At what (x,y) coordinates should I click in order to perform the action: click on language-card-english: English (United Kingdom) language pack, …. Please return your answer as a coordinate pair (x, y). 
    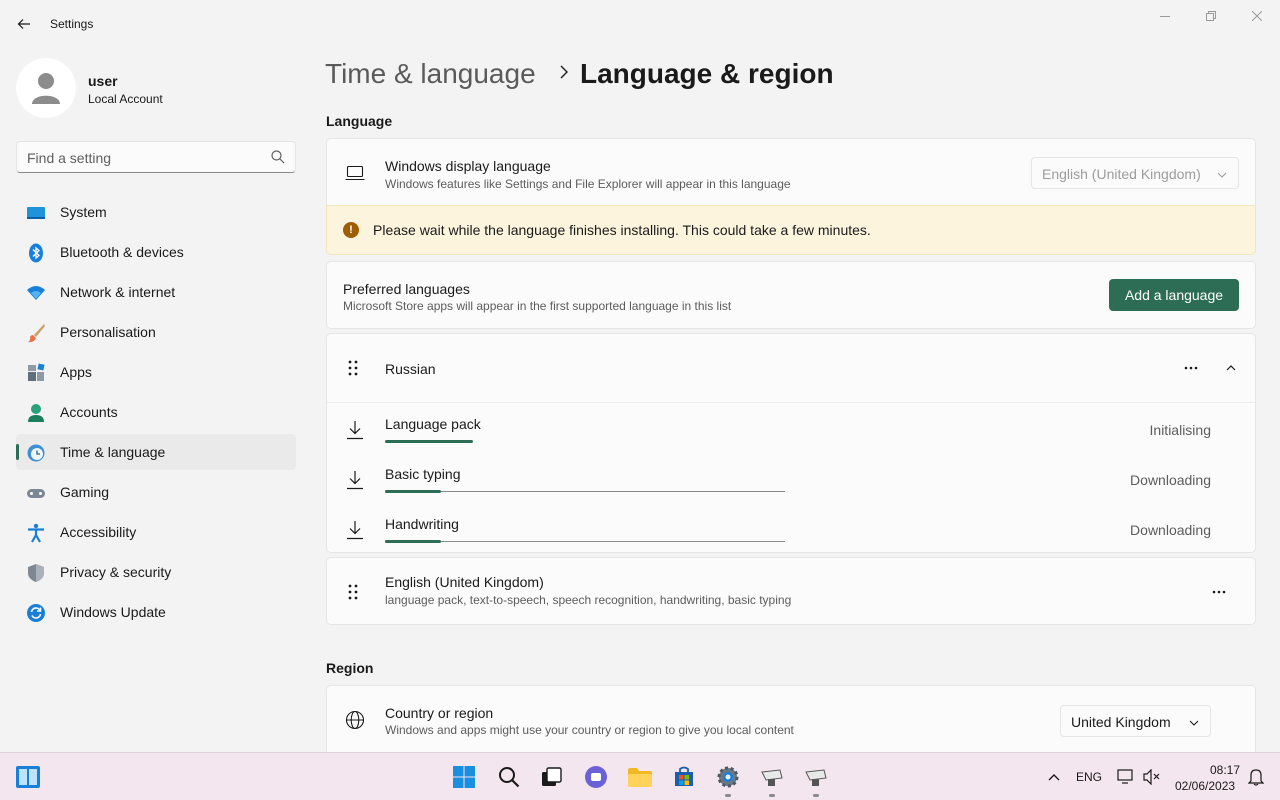
    Looking at the image, I should click on (791, 591).